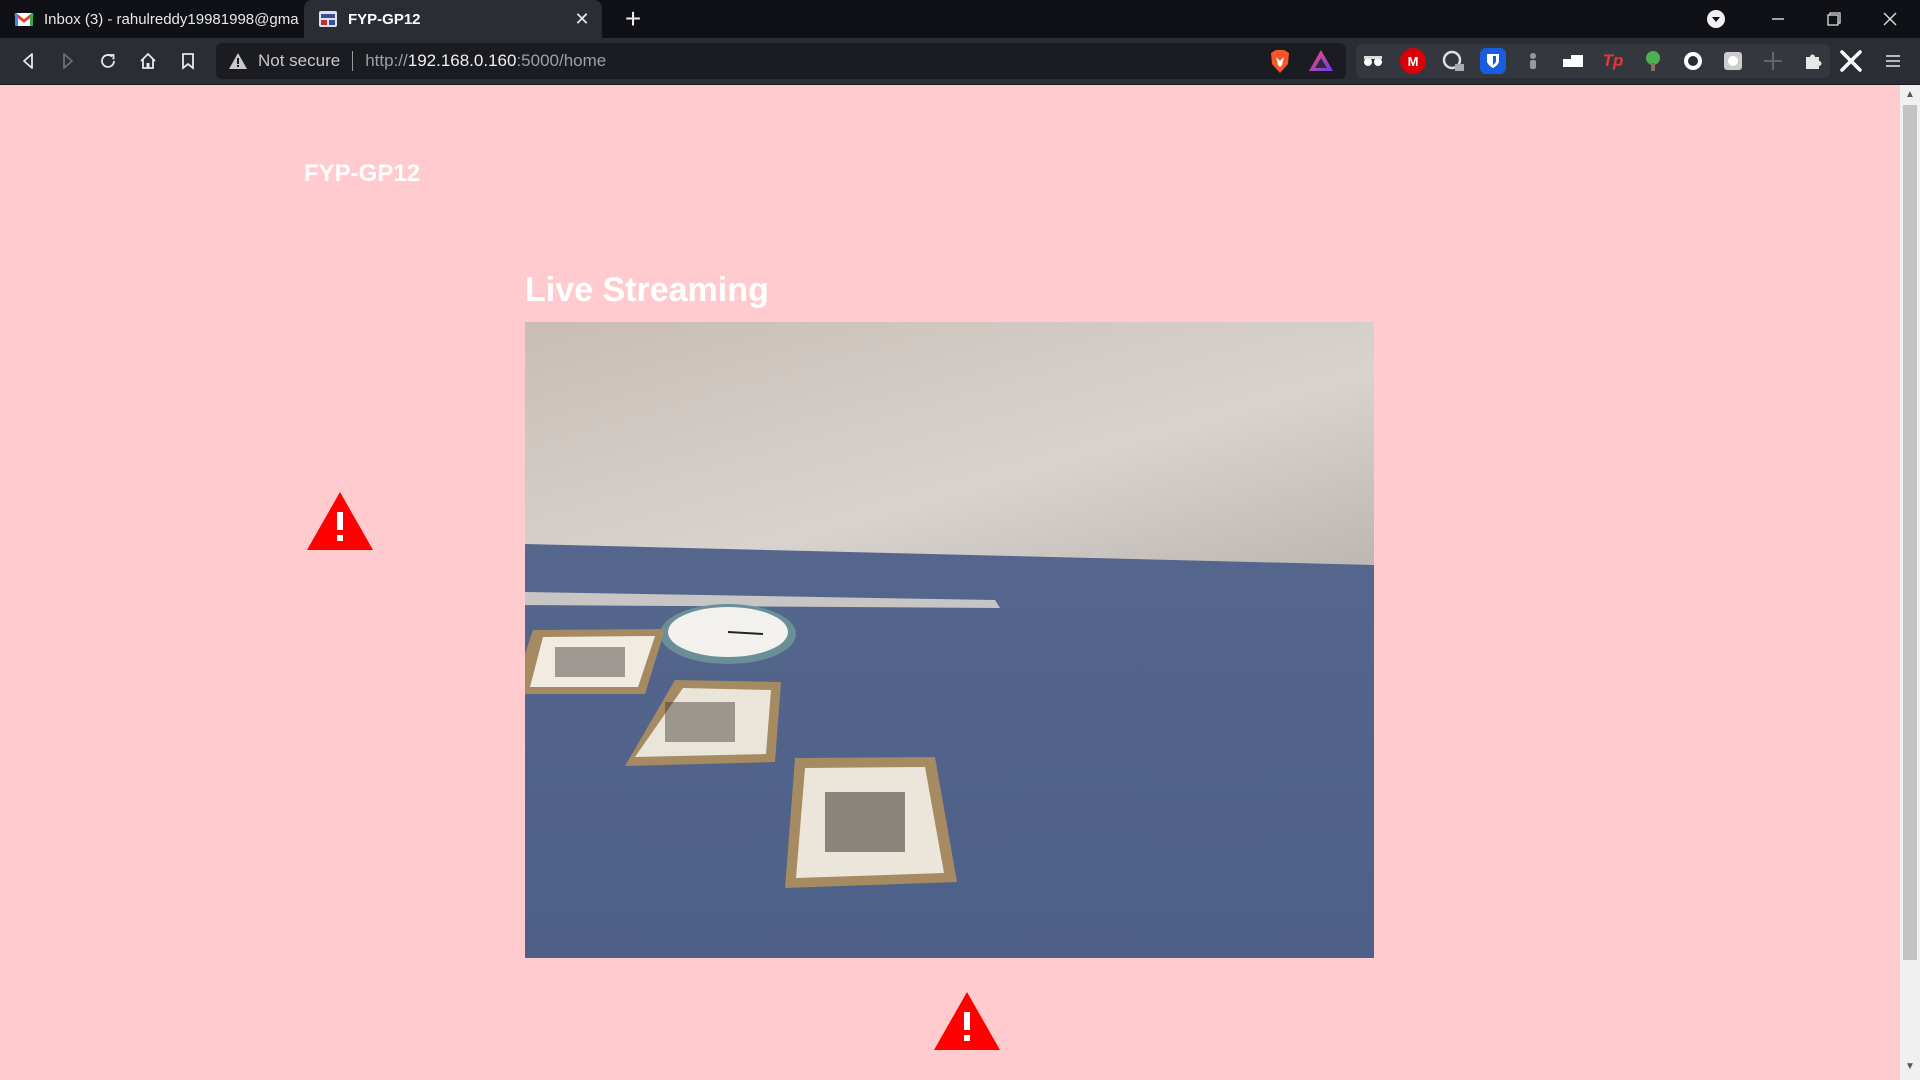 This screenshot has width=1920, height=1080. Describe the element at coordinates (1773, 61) in the screenshot. I see `crosshair-icon` at that location.